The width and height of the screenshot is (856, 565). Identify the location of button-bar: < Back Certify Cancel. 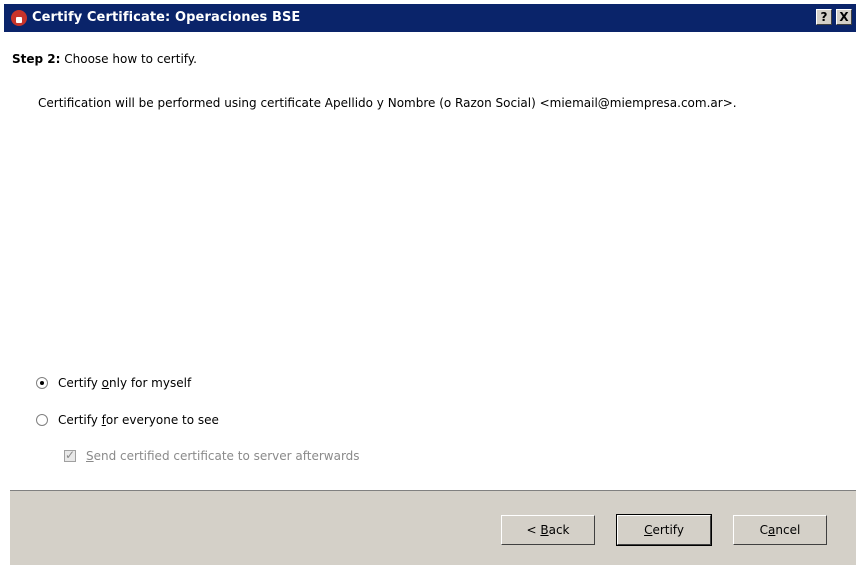
(433, 527).